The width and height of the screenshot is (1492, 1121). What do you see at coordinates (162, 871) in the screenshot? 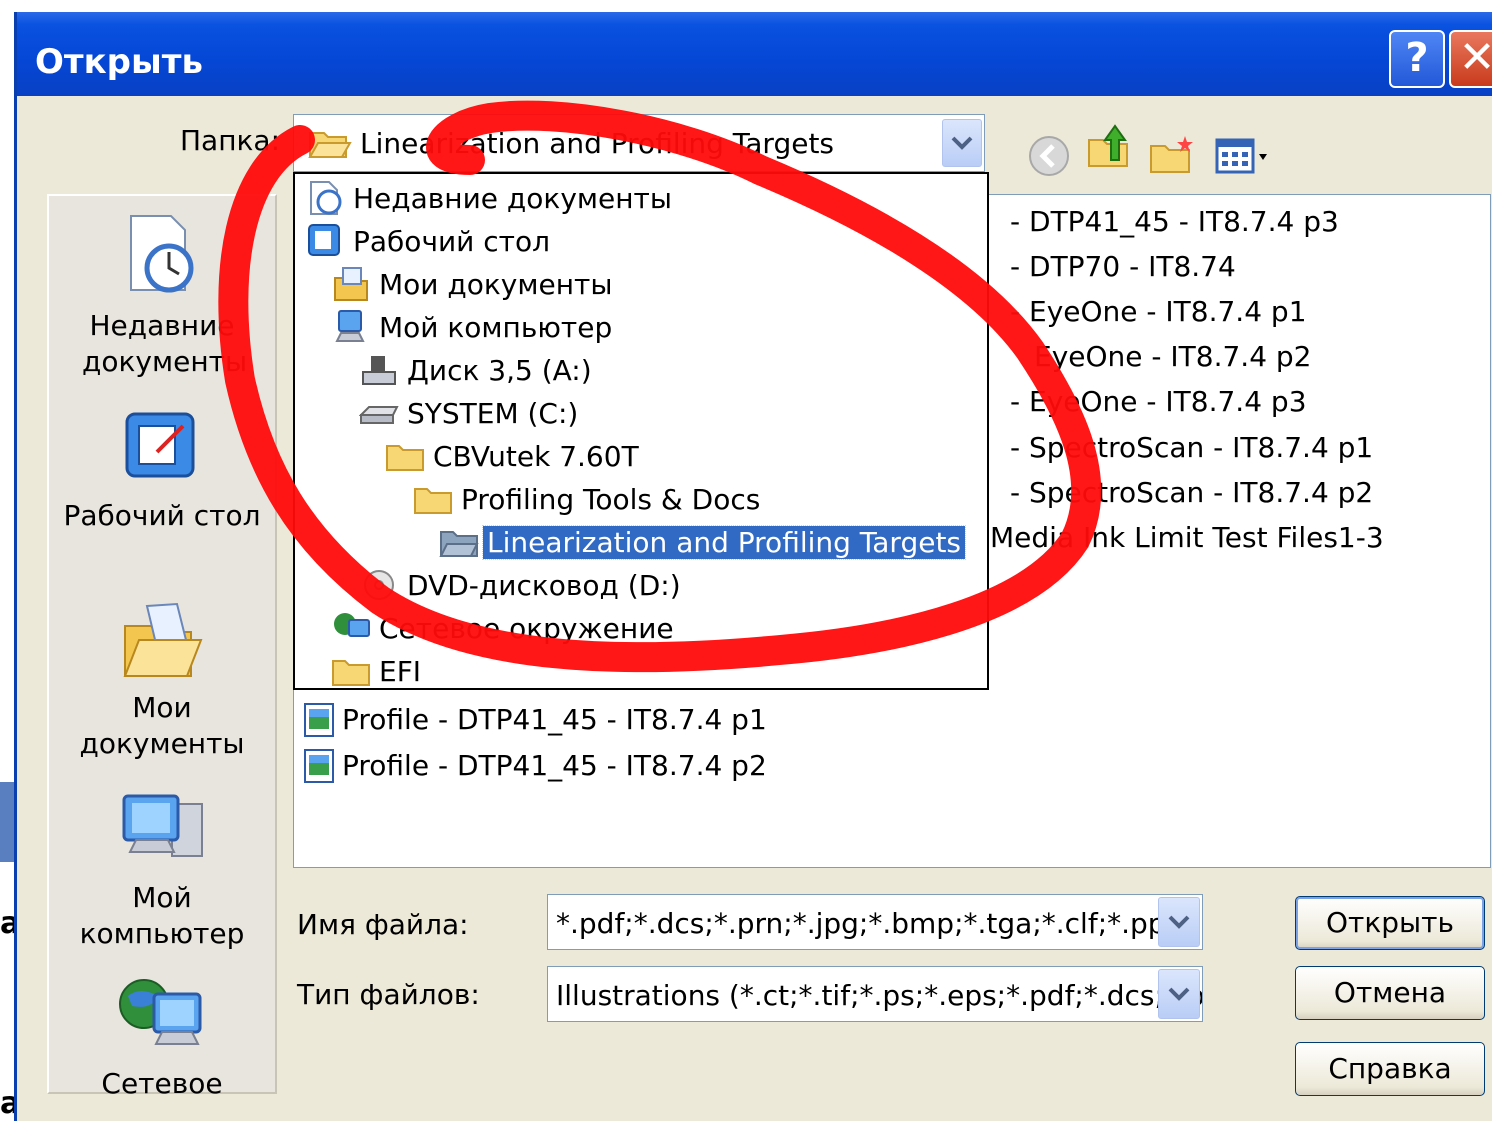
I see `place-my-computer: Мой компьютер` at bounding box center [162, 871].